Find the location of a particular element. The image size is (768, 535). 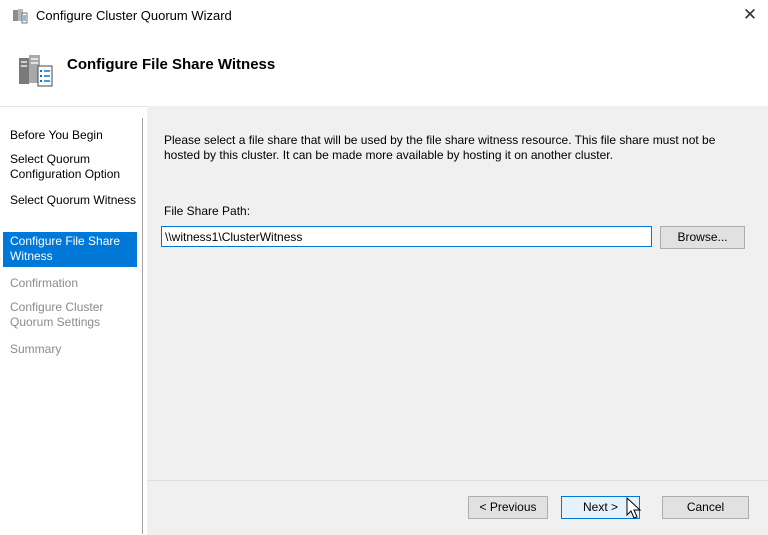

close-button: ✕ is located at coordinates (750, 15).